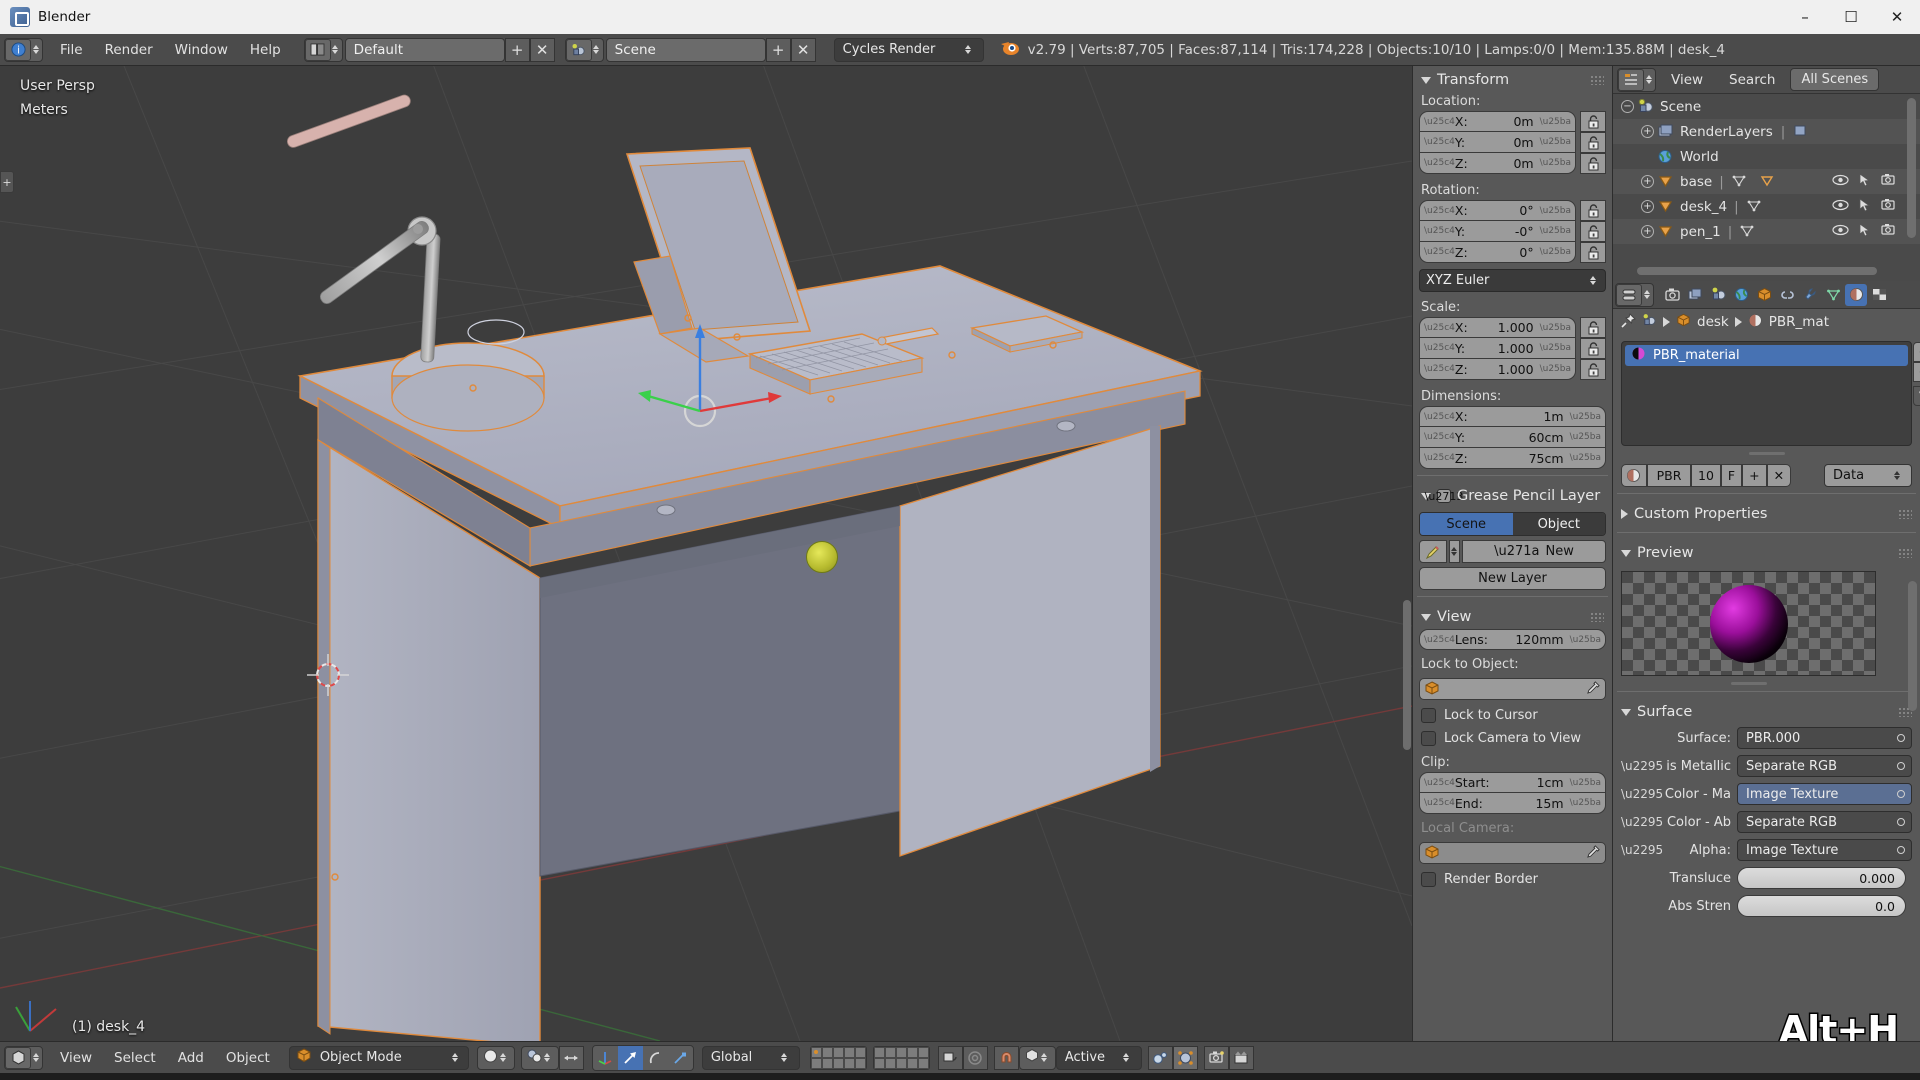  I want to click on screen-layout-name: Default, so click(424, 49).